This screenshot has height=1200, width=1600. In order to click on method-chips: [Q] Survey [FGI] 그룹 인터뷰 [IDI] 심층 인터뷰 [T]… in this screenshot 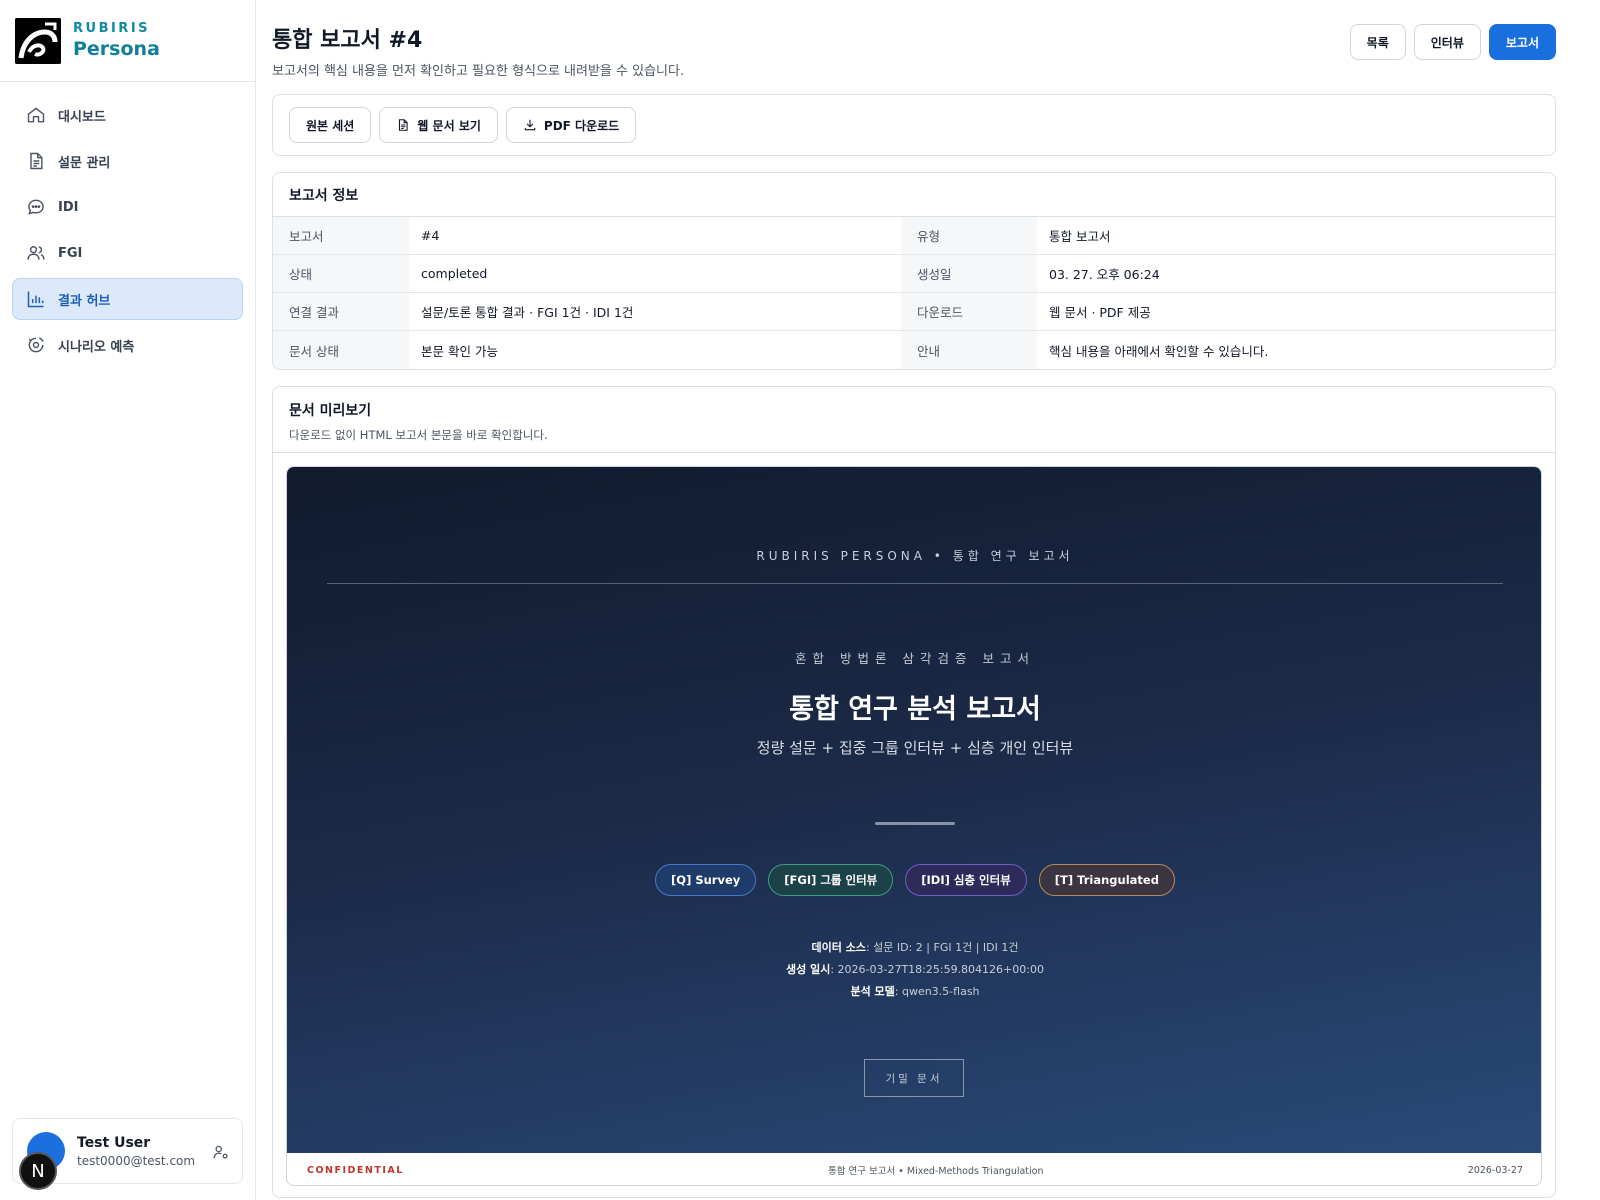, I will do `click(914, 880)`.